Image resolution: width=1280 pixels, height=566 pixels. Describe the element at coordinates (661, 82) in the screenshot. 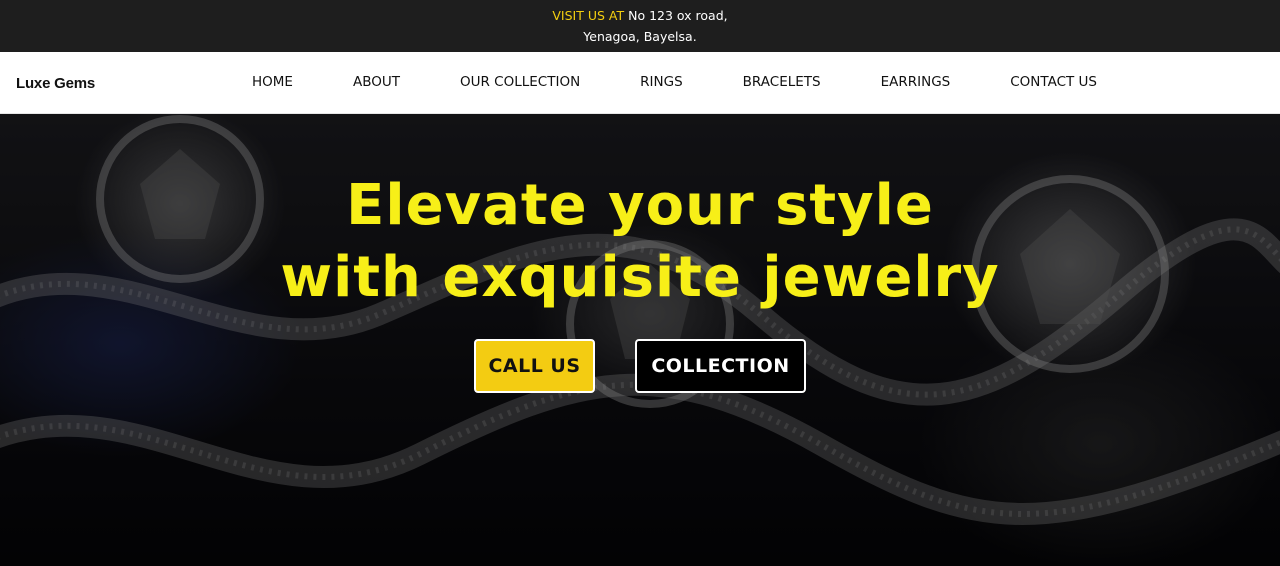

I see `nav-item-rings: RINGS` at that location.